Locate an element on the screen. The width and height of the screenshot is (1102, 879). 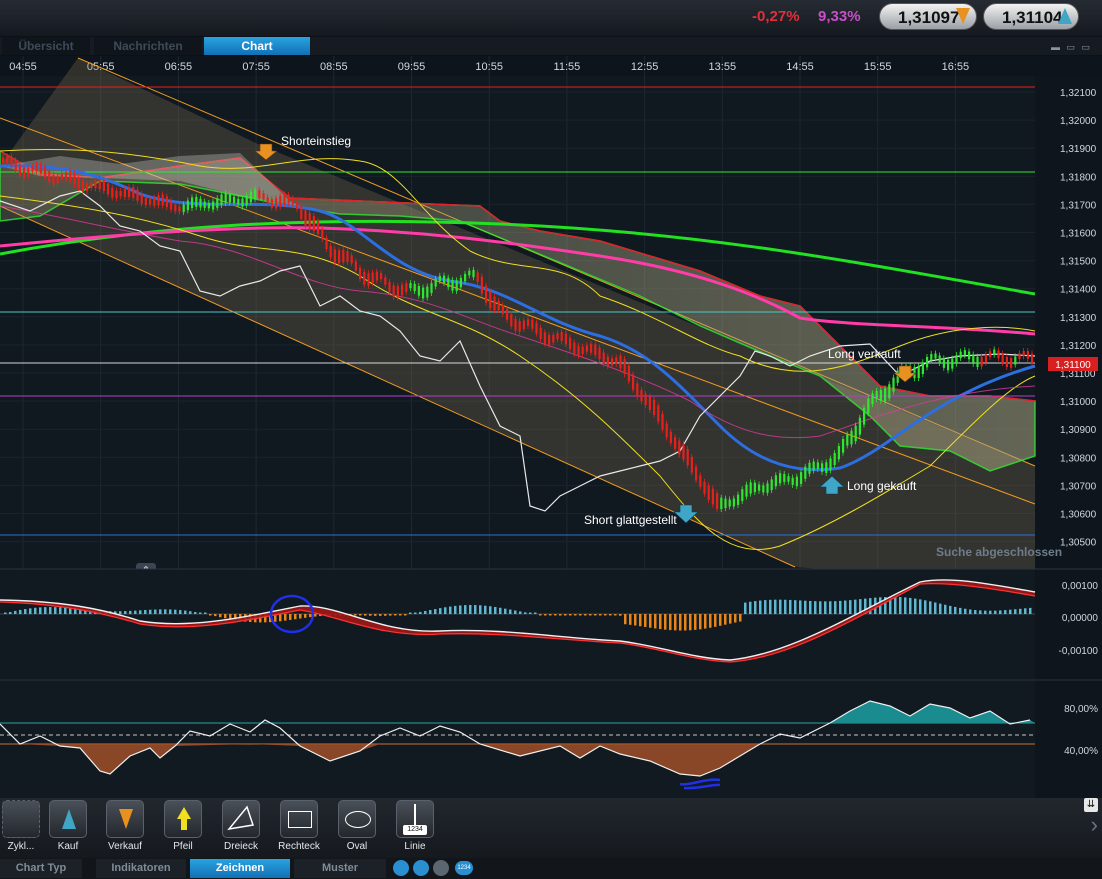
tool-oval-label: Oval is located at coordinates (357, 846).